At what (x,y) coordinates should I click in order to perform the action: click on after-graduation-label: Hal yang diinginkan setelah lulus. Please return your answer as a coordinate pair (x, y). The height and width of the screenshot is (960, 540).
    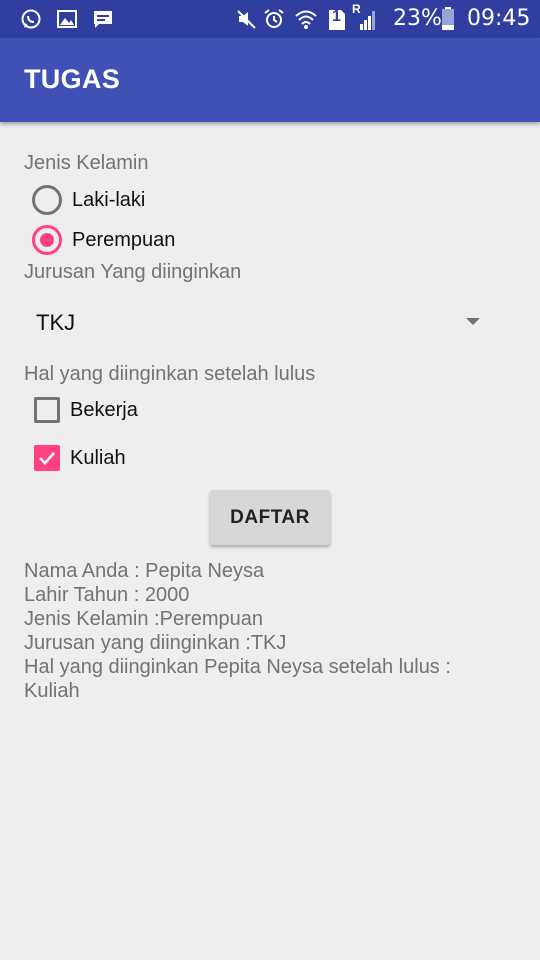
    Looking at the image, I should click on (170, 374).